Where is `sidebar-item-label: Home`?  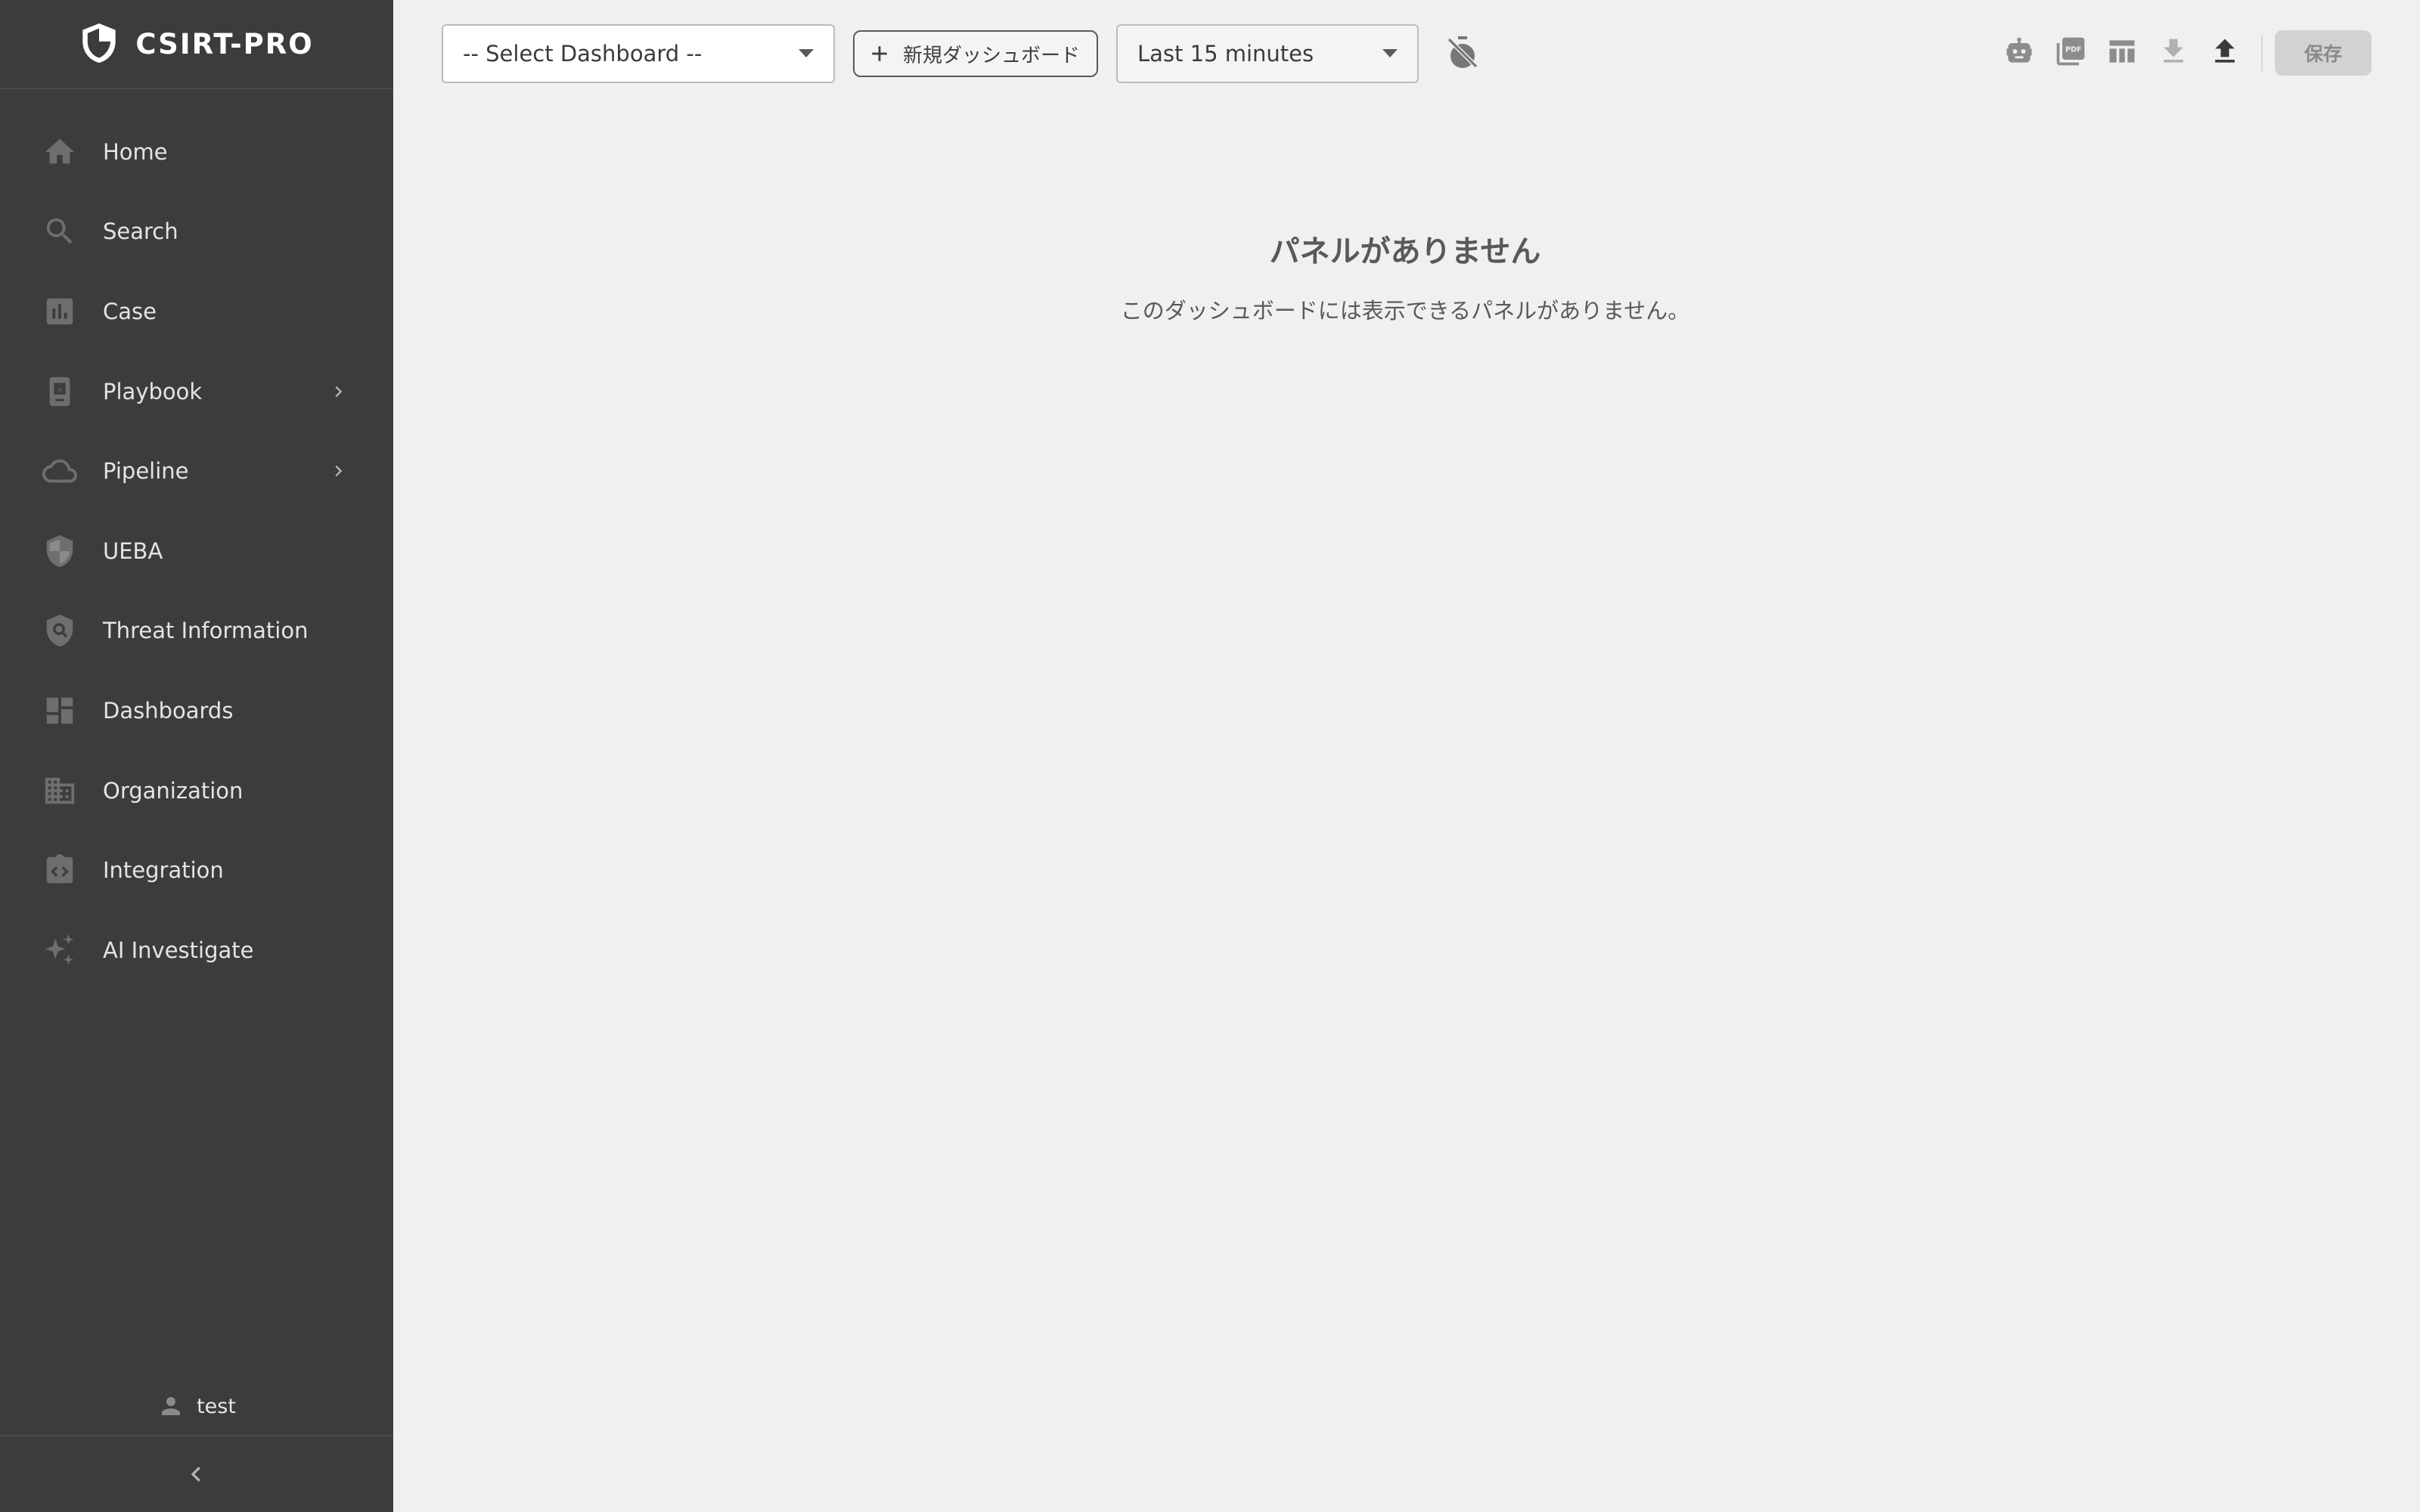 sidebar-item-label: Home is located at coordinates (135, 151).